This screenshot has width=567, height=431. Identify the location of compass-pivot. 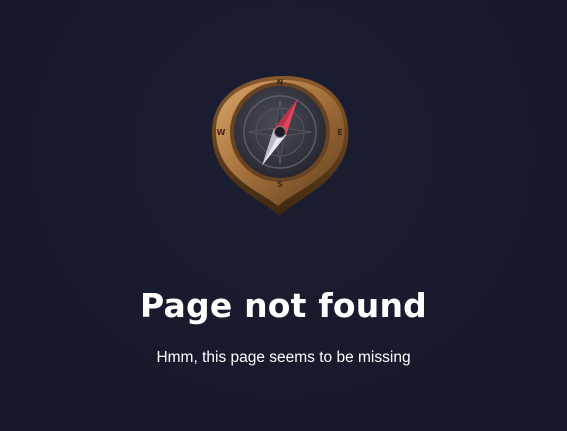
(280, 132).